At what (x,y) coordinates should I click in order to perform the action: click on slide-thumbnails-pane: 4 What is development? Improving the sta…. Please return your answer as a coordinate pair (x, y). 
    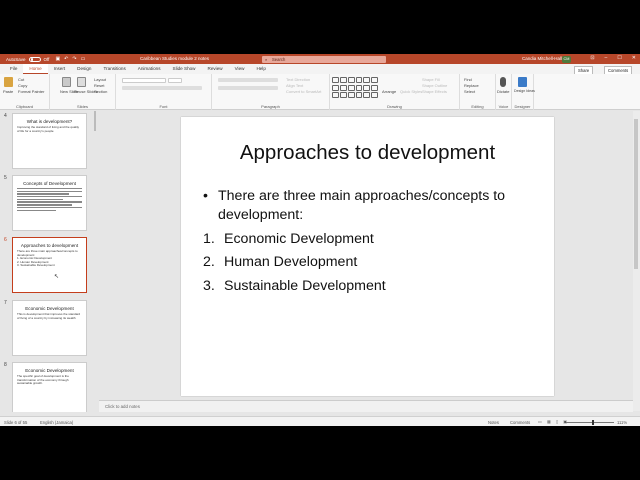
    Looking at the image, I should click on (48, 261).